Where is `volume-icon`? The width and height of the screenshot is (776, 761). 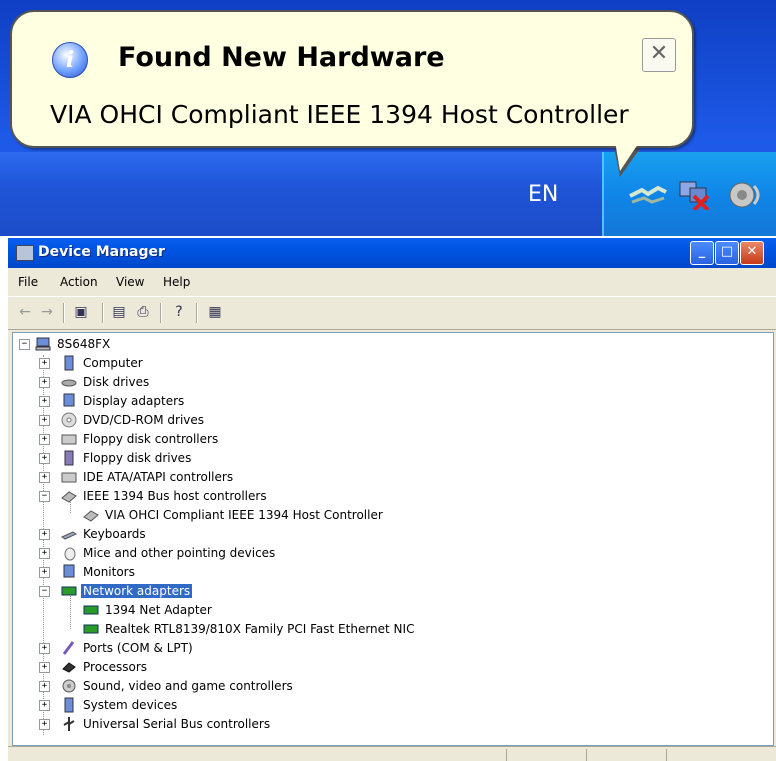
volume-icon is located at coordinates (744, 195).